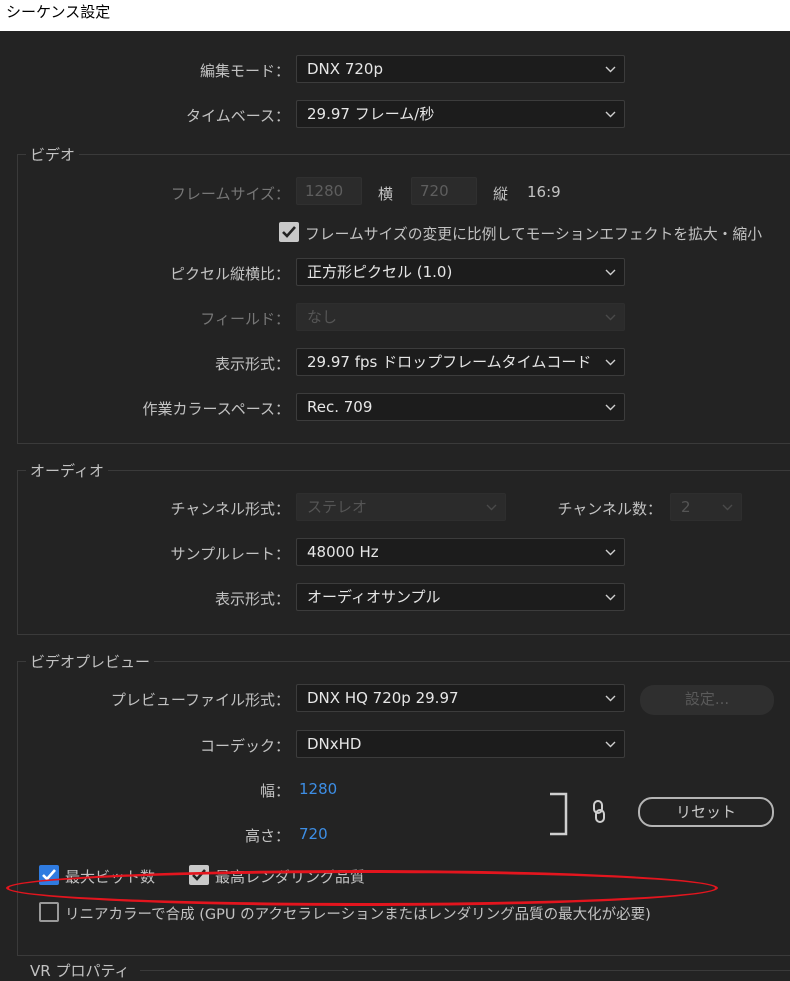 The height and width of the screenshot is (981, 790). What do you see at coordinates (371, 114) in the screenshot?
I see `timebase-value: 29.97 フレーム/秒` at bounding box center [371, 114].